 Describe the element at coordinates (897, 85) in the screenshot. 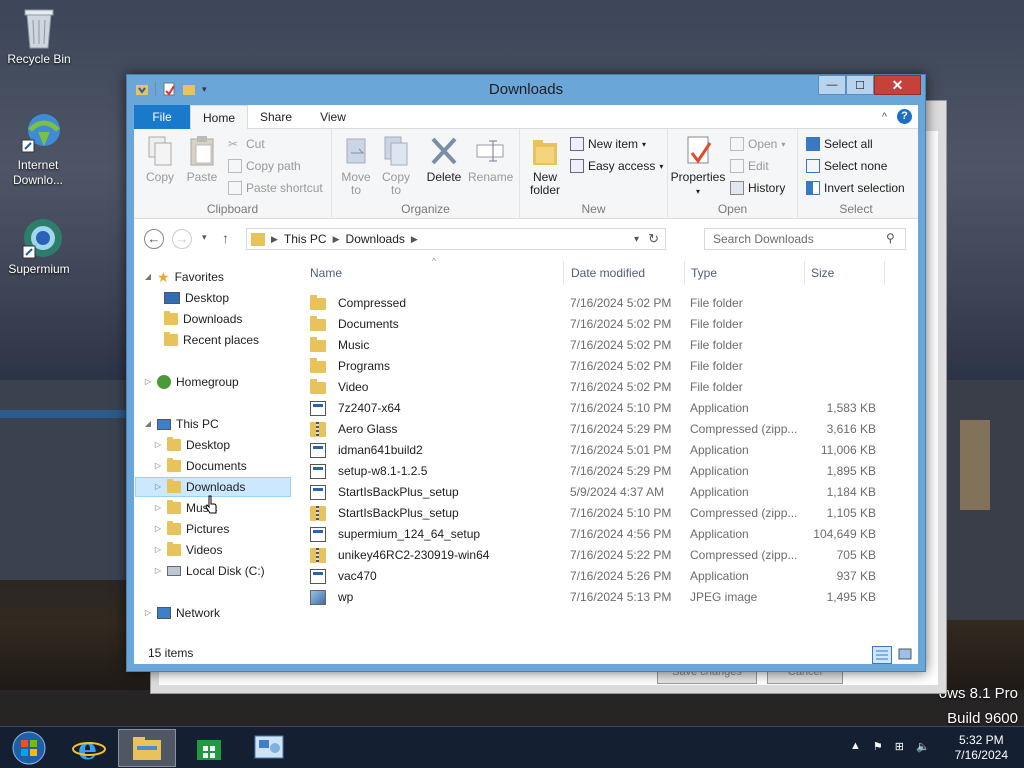

I see `close-button: ✕` at that location.